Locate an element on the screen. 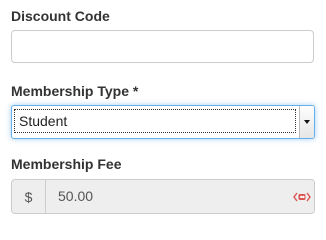  discount-code-label: Discount Code is located at coordinates (60, 16).